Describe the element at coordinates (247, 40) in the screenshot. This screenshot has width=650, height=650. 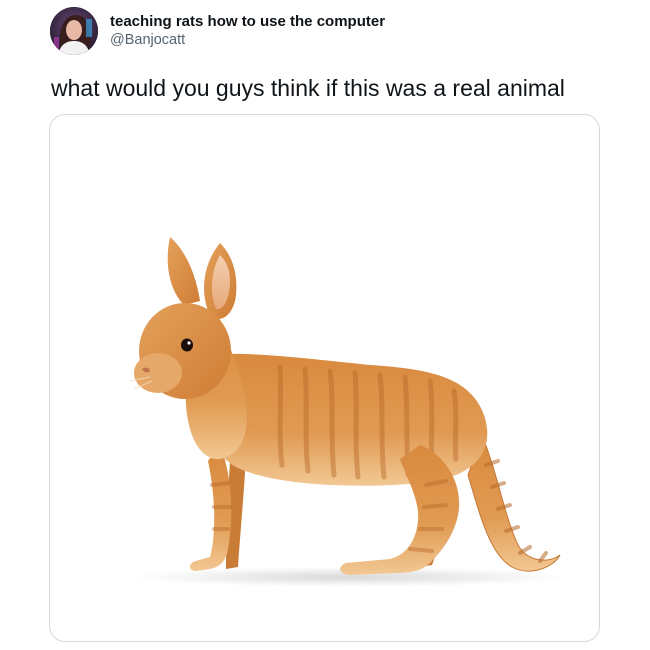
I see `author-handle: @Banjocatt` at that location.